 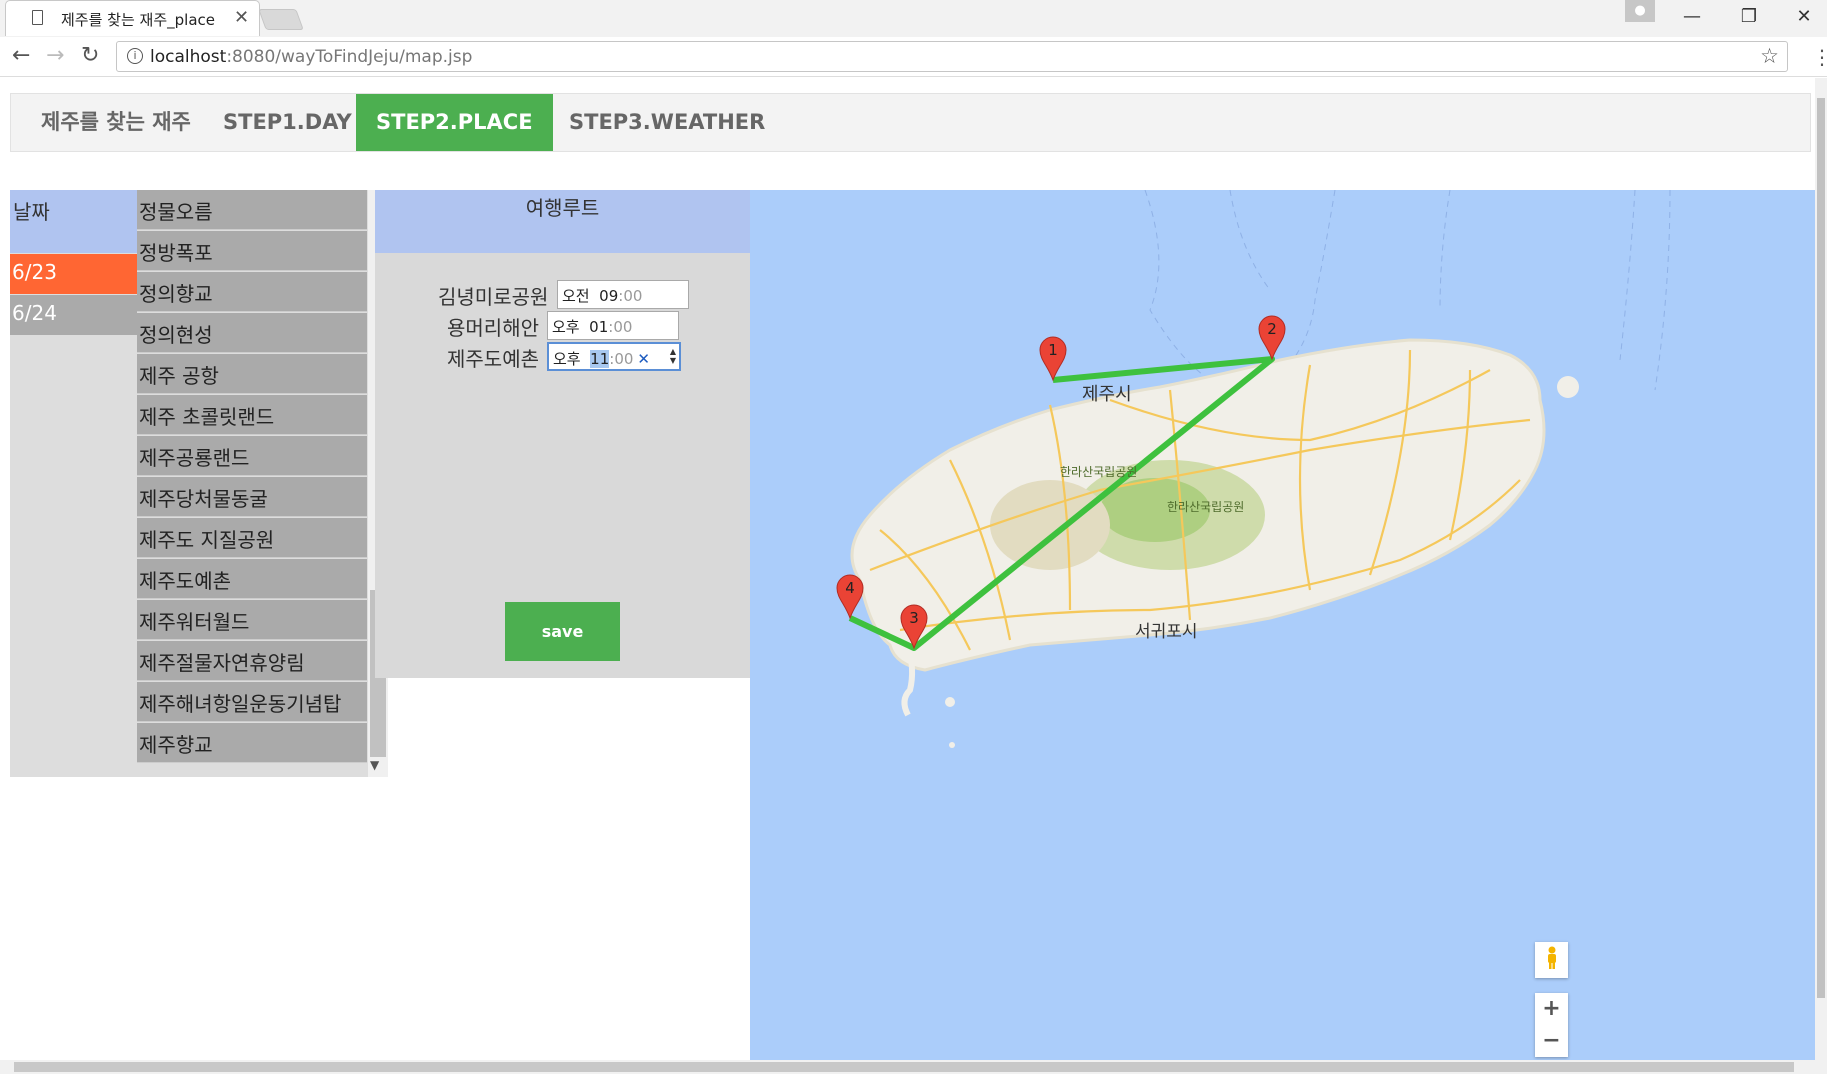 I want to click on url-text: localhost:8080/wayToFindJeju/map.jsp, so click(x=311, y=57).